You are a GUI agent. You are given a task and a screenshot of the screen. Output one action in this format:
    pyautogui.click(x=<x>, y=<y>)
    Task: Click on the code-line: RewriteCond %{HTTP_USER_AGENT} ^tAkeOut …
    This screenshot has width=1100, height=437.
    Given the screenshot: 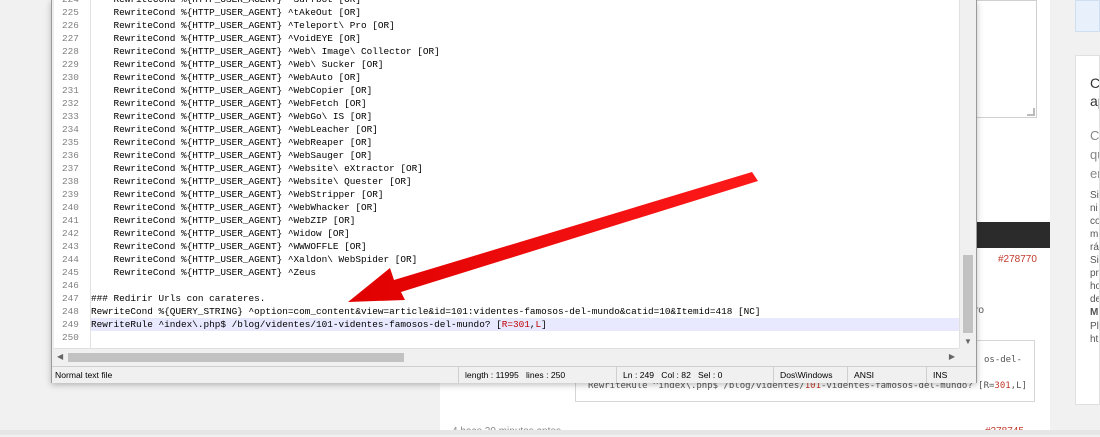 What is the action you would take?
    pyautogui.click(x=525, y=12)
    